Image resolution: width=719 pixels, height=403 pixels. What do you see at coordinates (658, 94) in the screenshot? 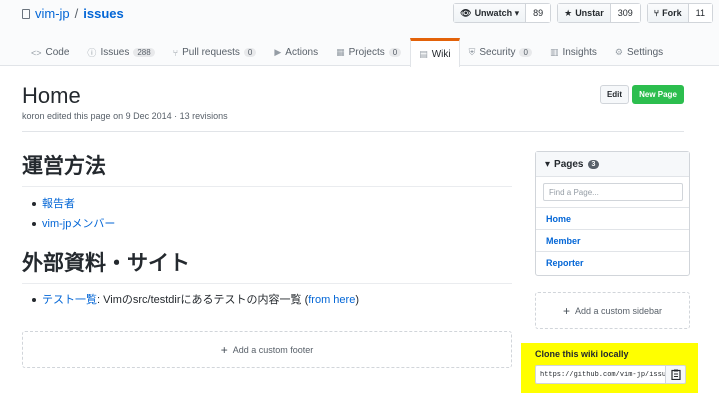
I see `new-page-button: New Page` at bounding box center [658, 94].